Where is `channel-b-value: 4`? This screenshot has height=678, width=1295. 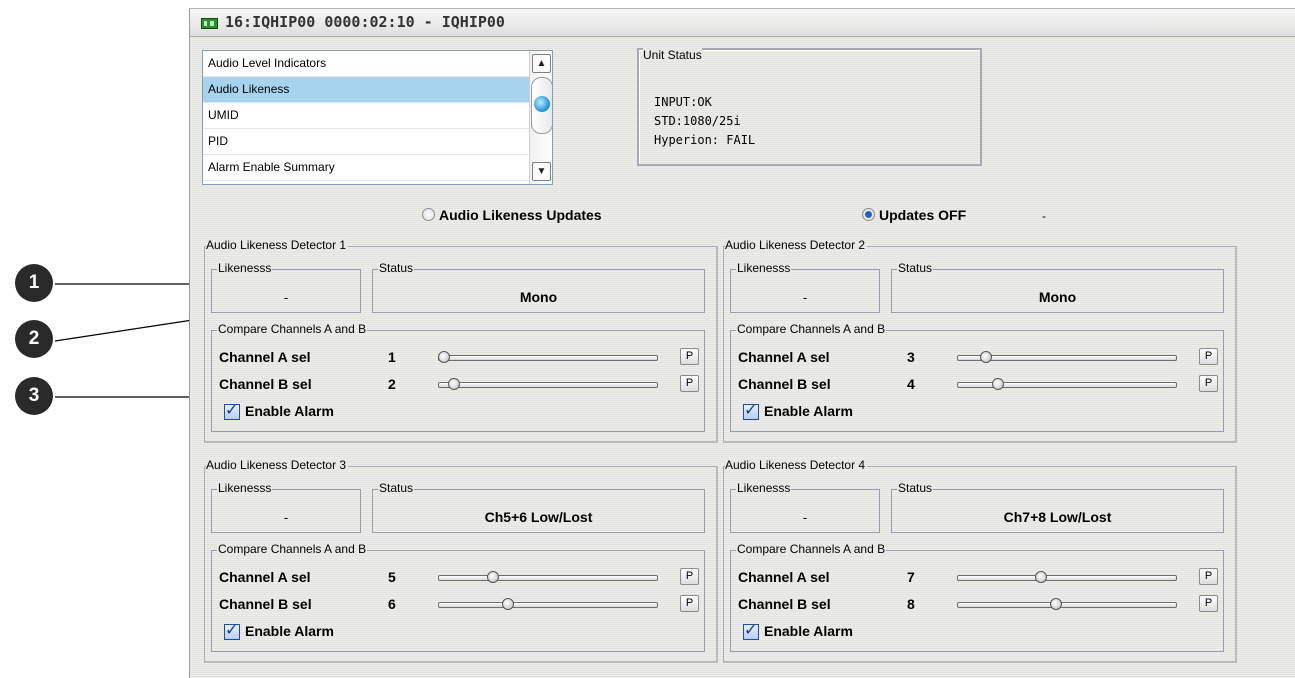 channel-b-value: 4 is located at coordinates (911, 384).